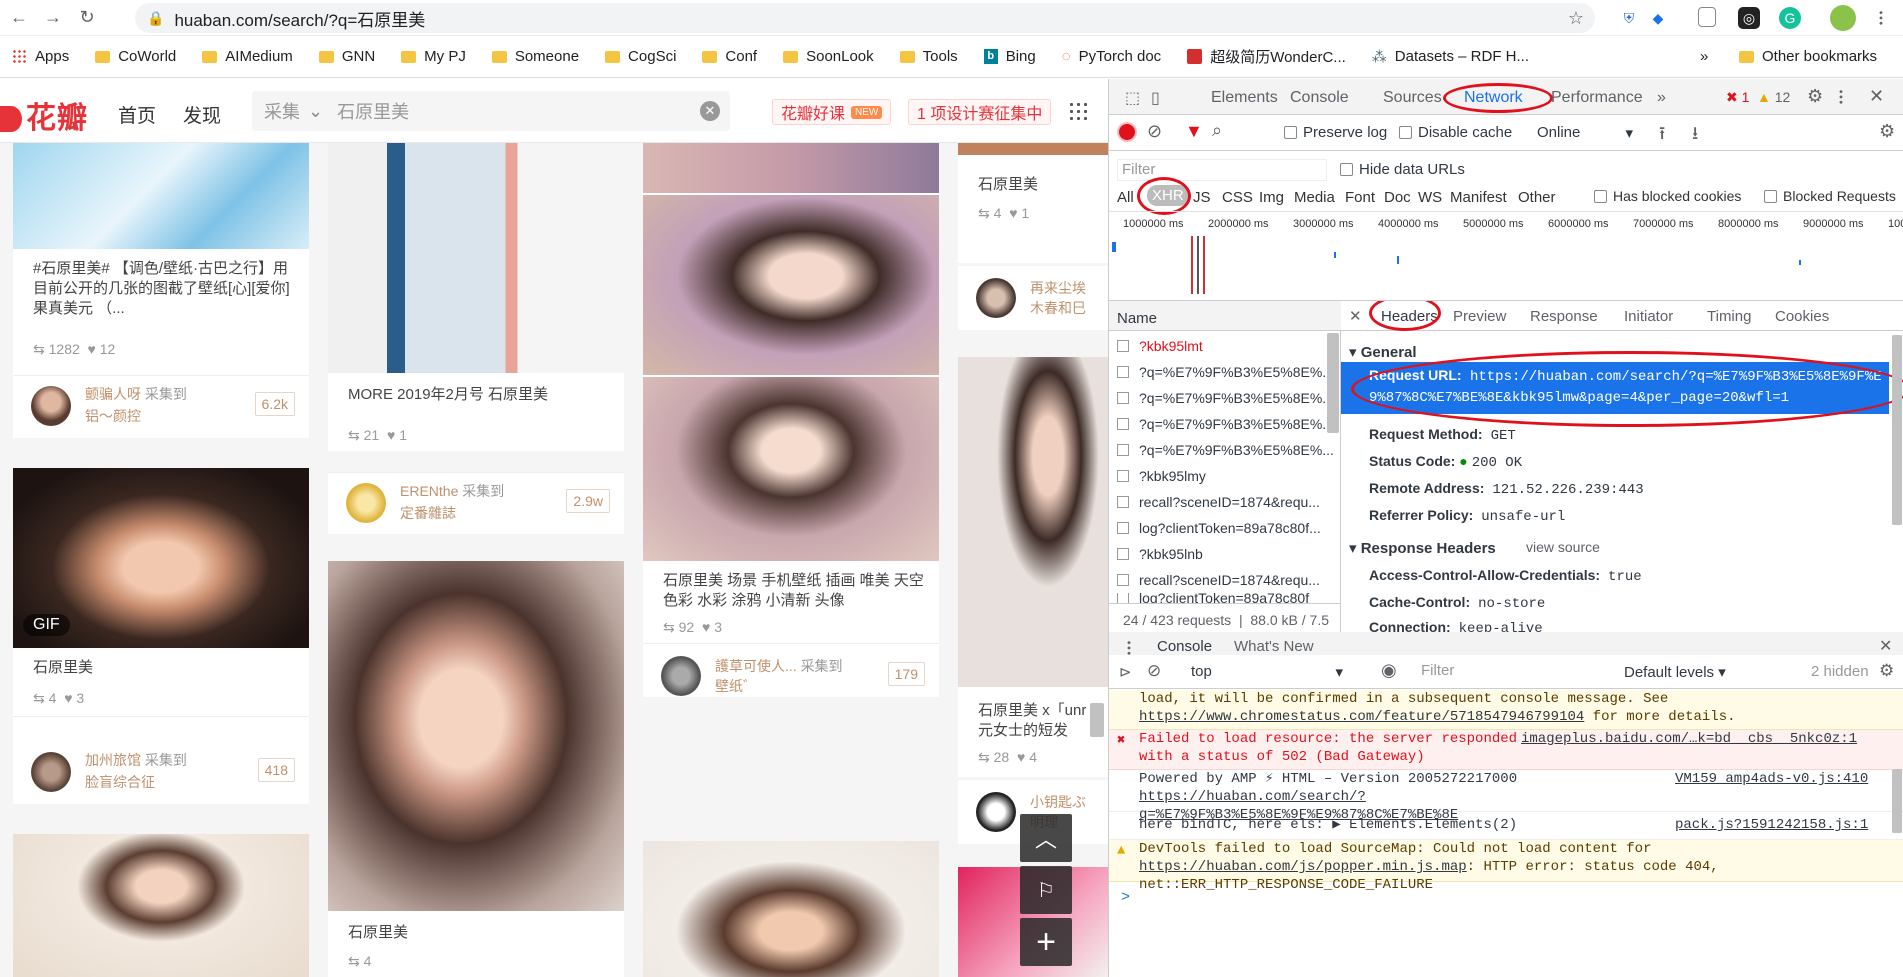 This screenshot has height=977, width=1903. I want to click on add-pin-button: +, so click(1046, 942).